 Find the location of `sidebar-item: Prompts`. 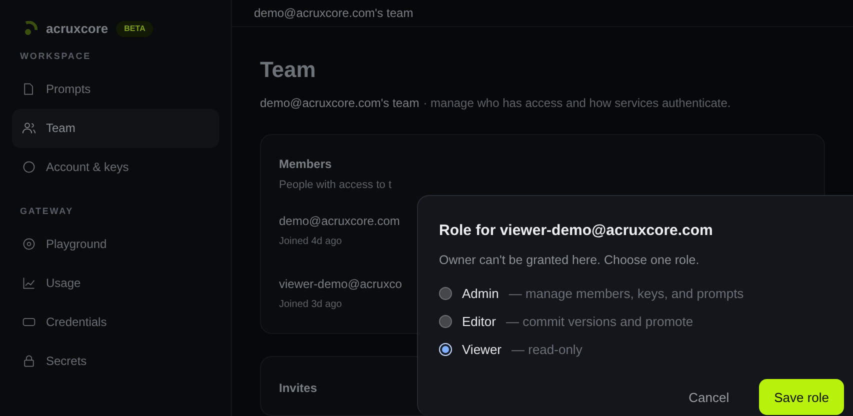

sidebar-item: Prompts is located at coordinates (115, 89).